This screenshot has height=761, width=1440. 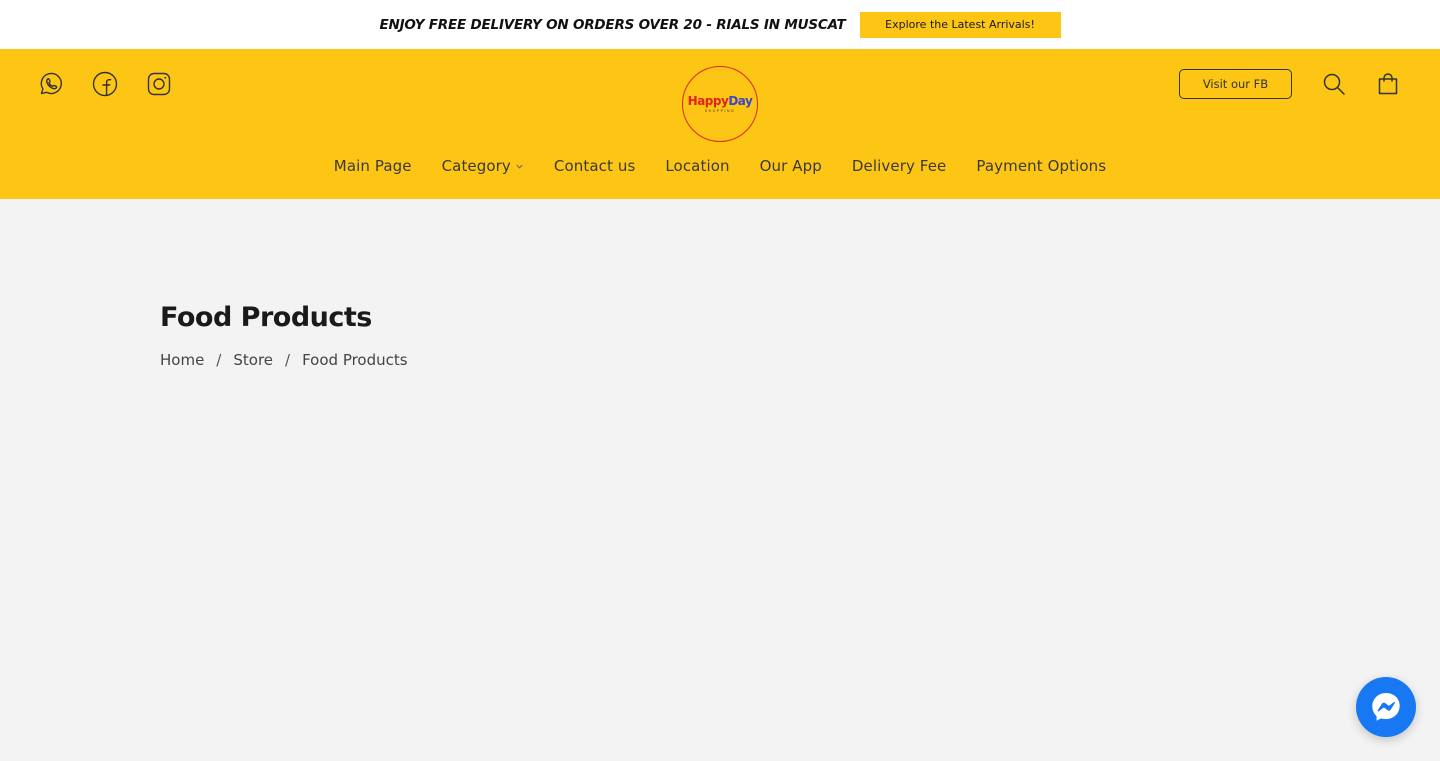 I want to click on messenger-icon, so click(x=1386, y=707).